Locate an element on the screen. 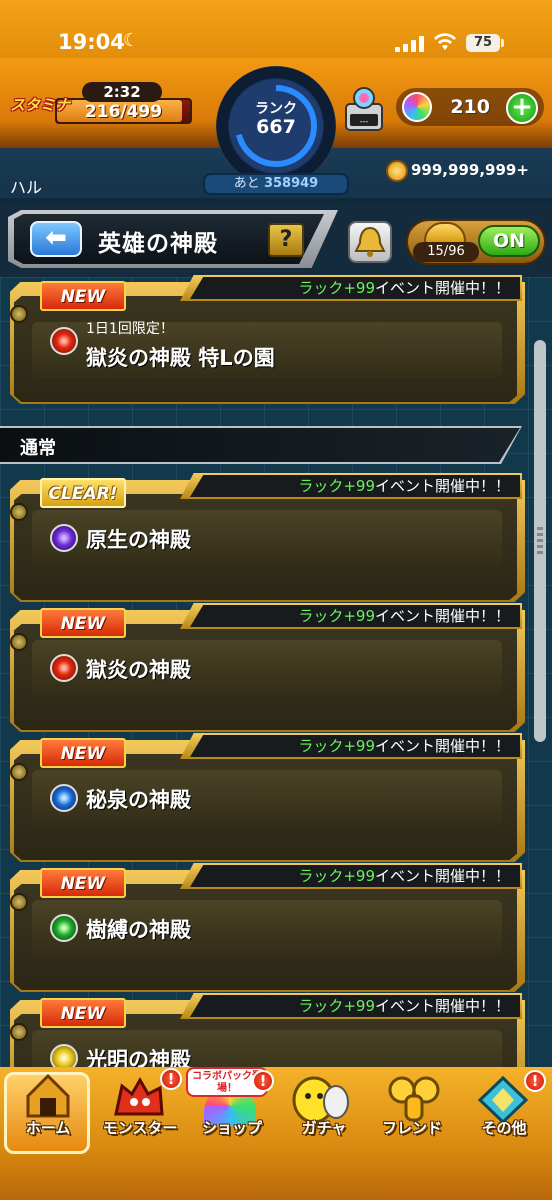 The image size is (552, 1200). rank-value: 667 is located at coordinates (276, 127).